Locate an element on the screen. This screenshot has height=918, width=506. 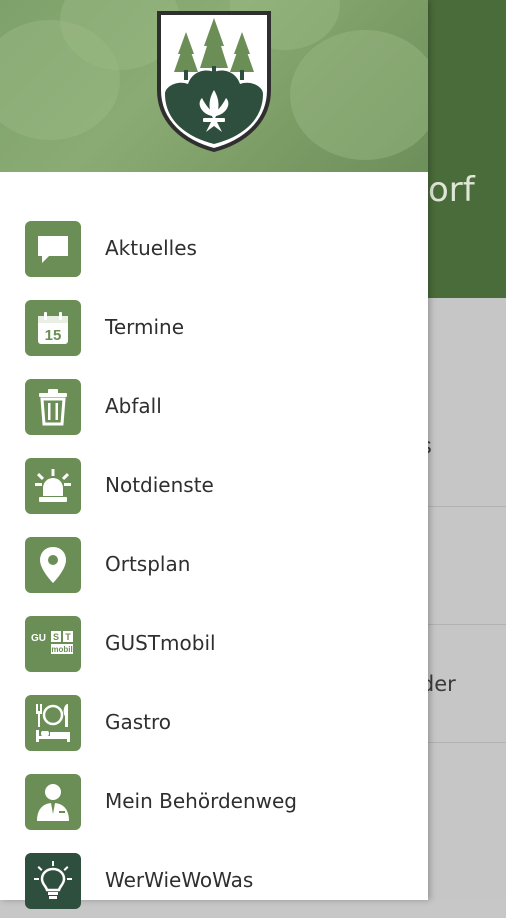
svg-text: GU is located at coordinates (38, 638).